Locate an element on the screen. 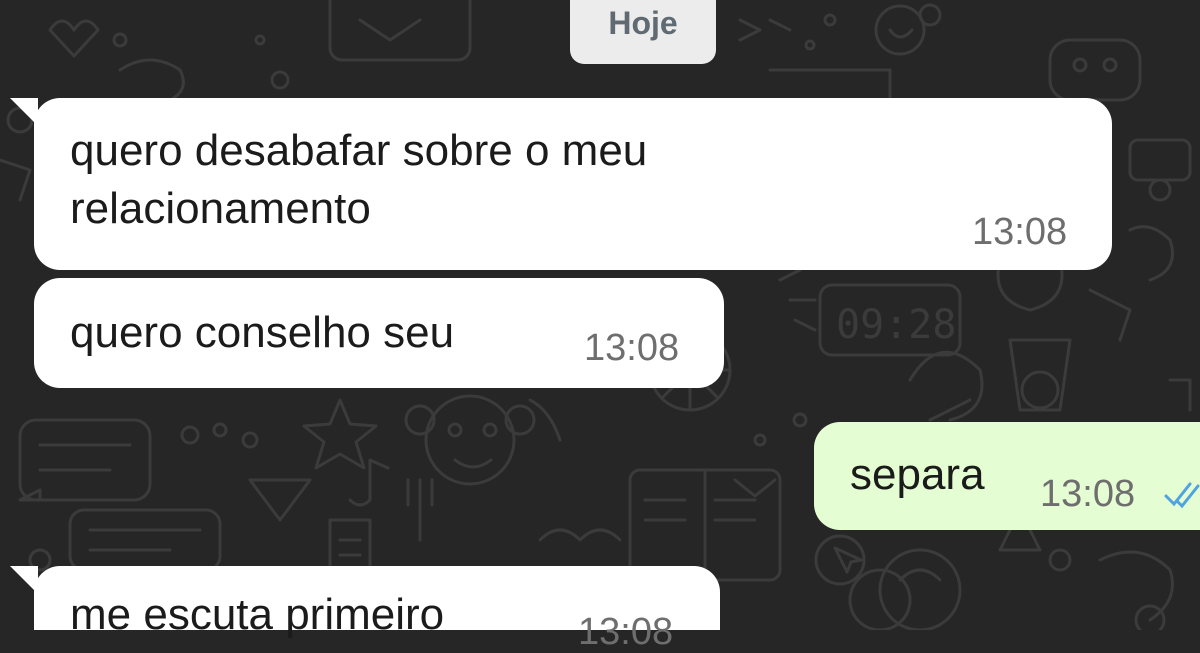 The height and width of the screenshot is (653, 1200). message-line: quero conselho seu is located at coordinates (262, 332).